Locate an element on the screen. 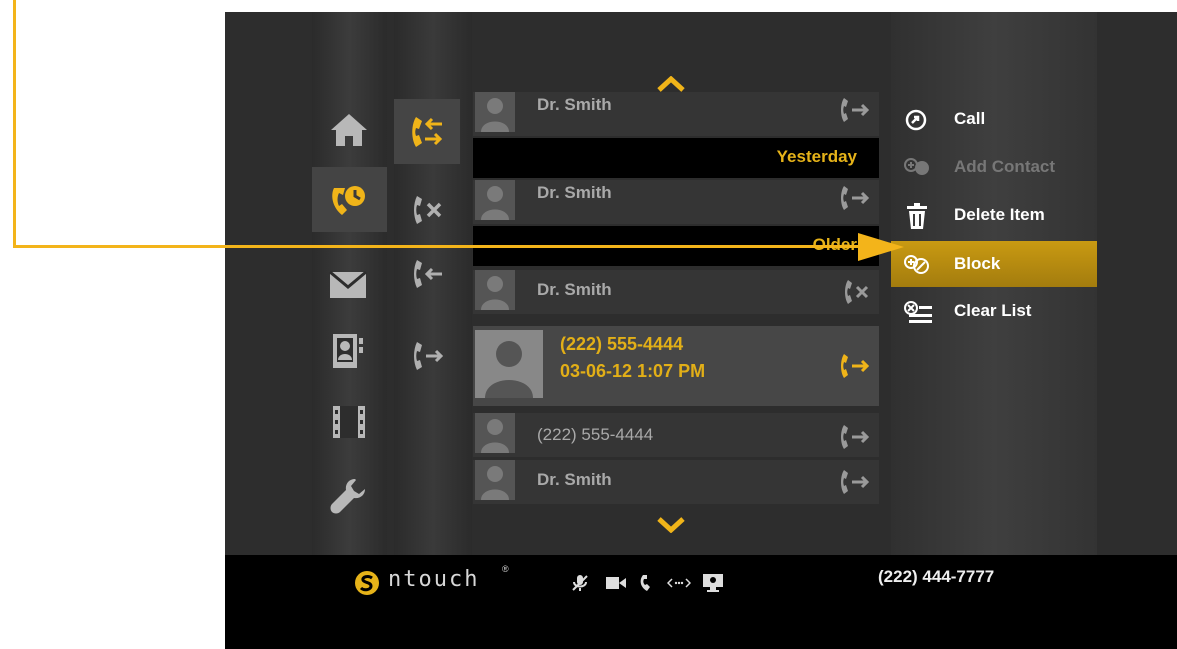 The height and width of the screenshot is (649, 1177). trash-icon is located at coordinates (917, 216).